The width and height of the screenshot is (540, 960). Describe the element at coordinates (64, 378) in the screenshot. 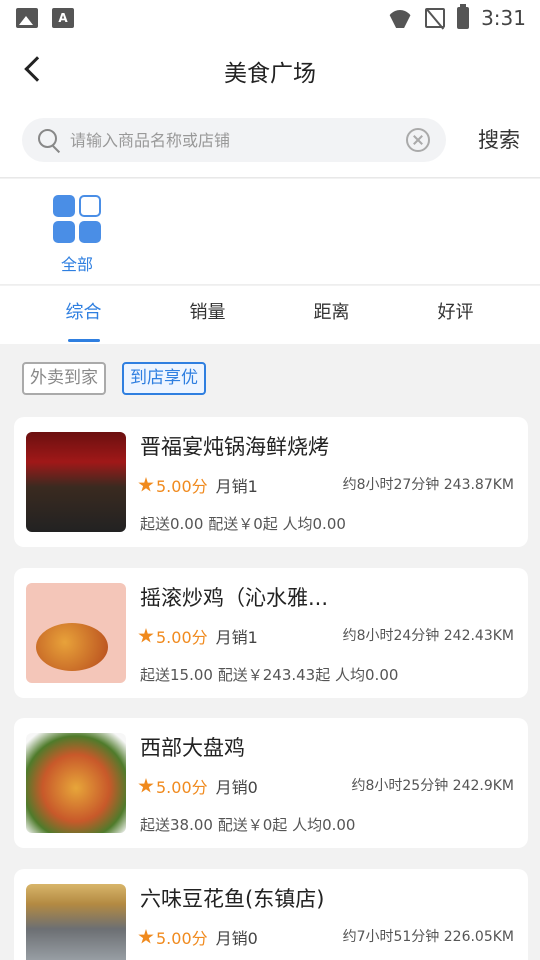

I see `filter-delivery: 外卖到家` at that location.